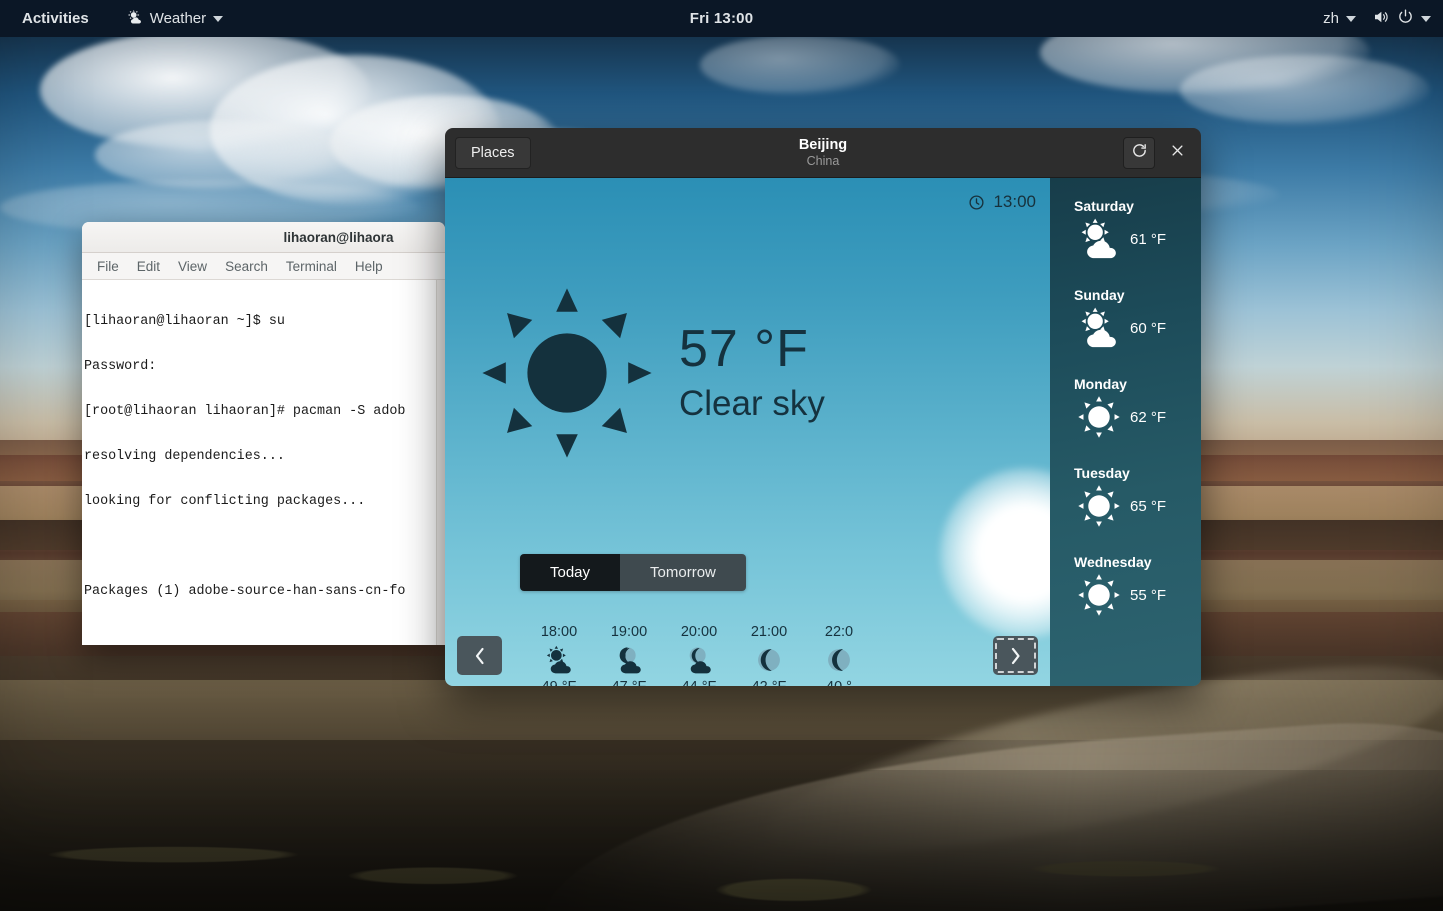 The width and height of the screenshot is (1443, 911). I want to click on terminal-line: [lihaoran@lihaoran ~]$ su, so click(184, 321).